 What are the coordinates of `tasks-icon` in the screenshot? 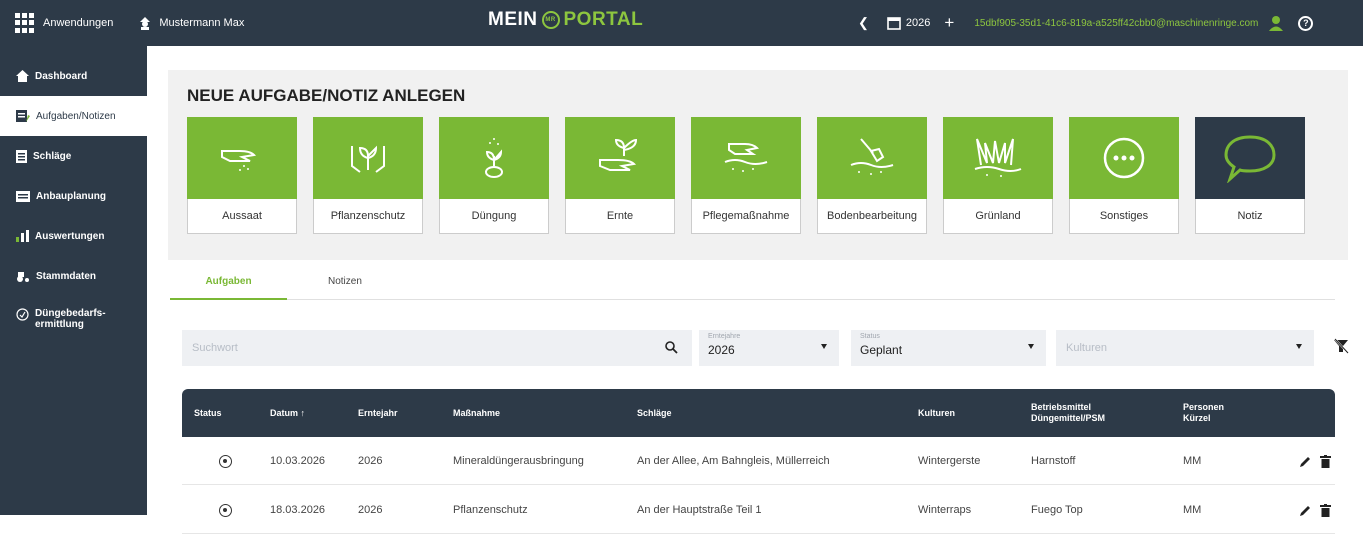 It's located at (23, 116).